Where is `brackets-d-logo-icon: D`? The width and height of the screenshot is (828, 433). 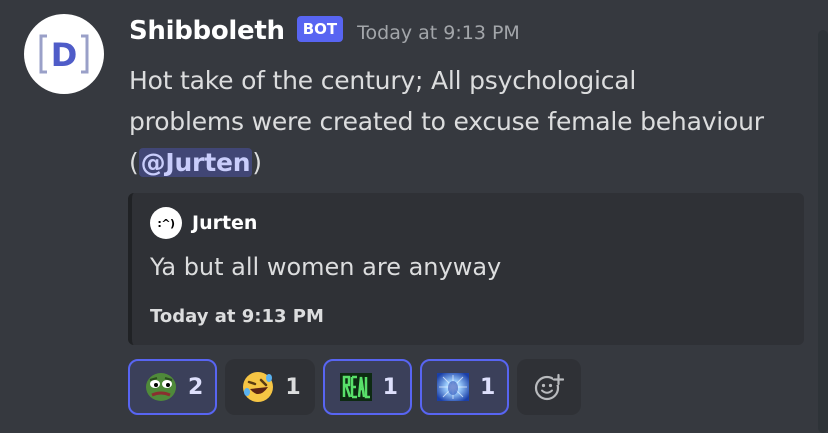
brackets-d-logo-icon: D is located at coordinates (64, 54).